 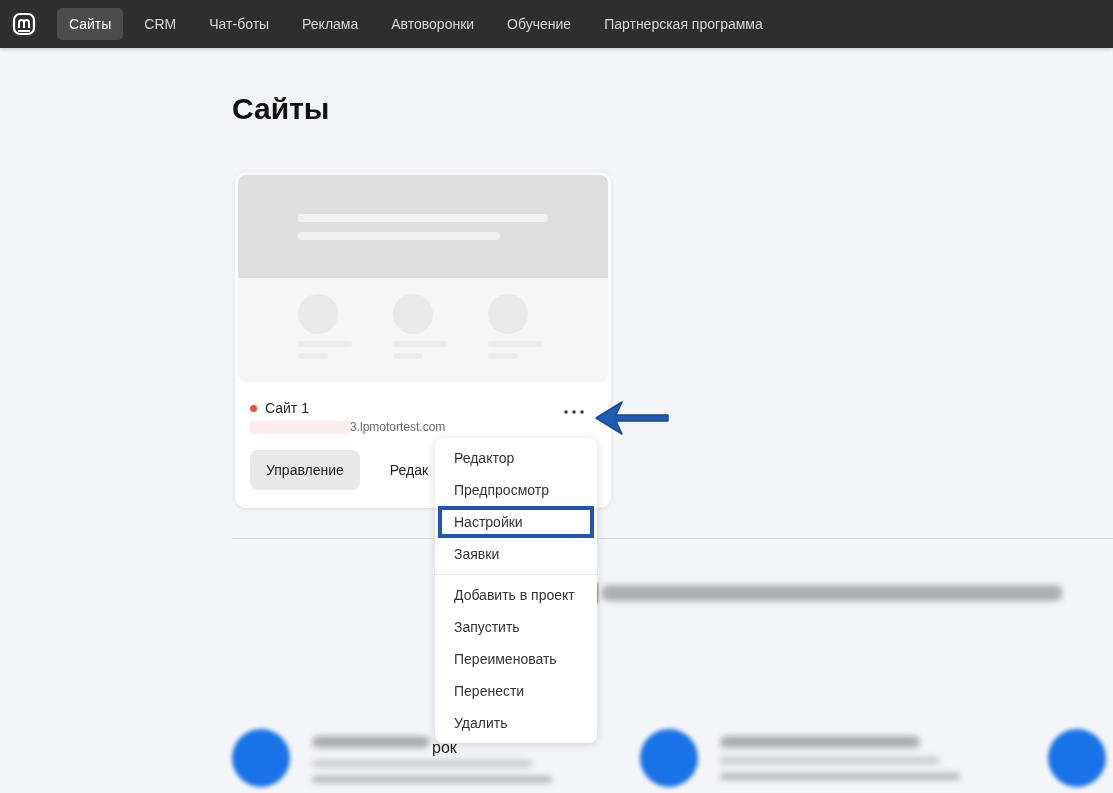 What do you see at coordinates (516, 627) in the screenshot?
I see `menu-item: Запустить` at bounding box center [516, 627].